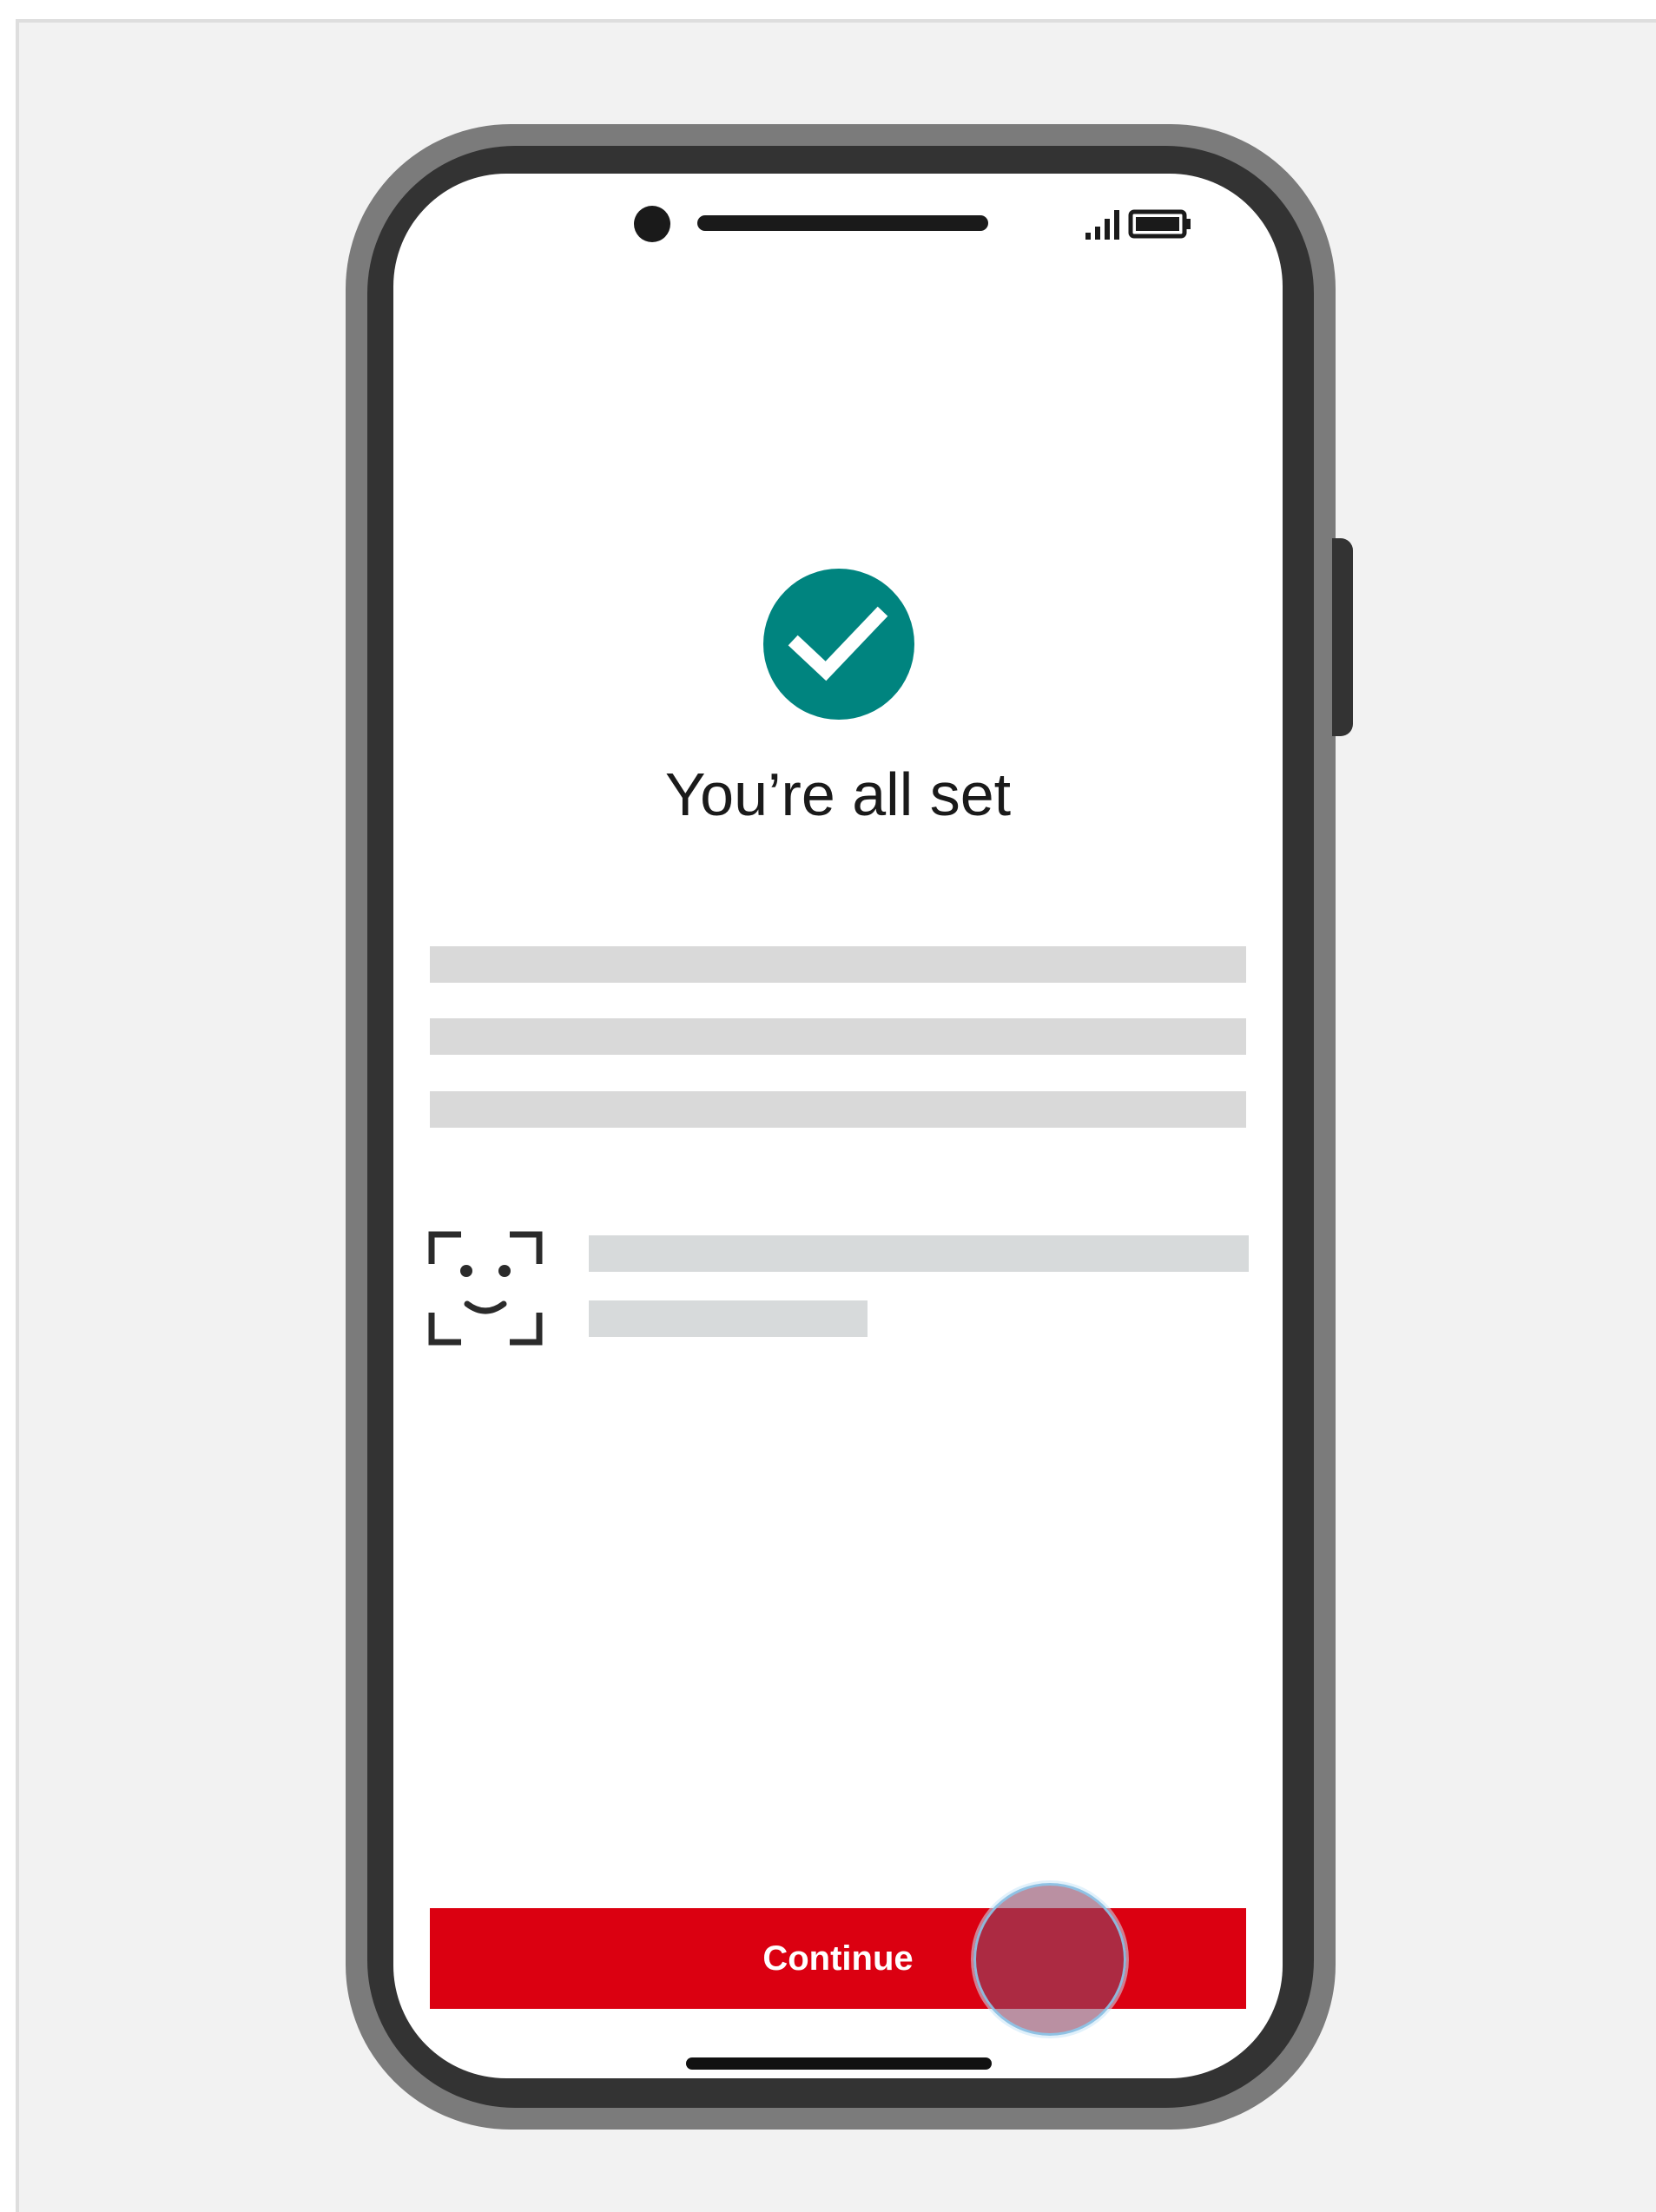  I want to click on camera-icon, so click(652, 224).